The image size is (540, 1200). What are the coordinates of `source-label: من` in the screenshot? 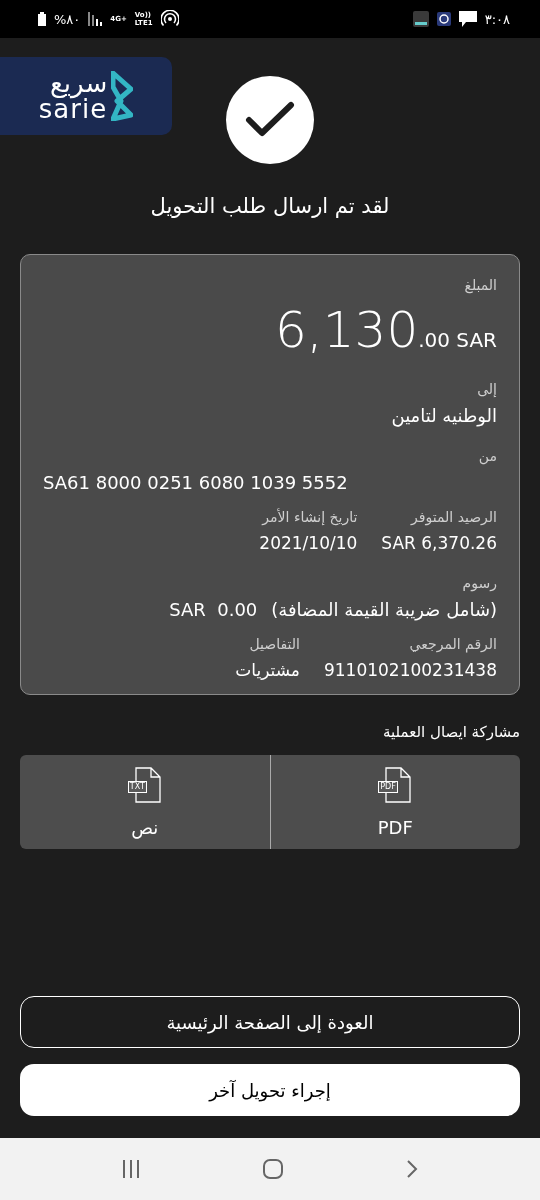 It's located at (487, 456).